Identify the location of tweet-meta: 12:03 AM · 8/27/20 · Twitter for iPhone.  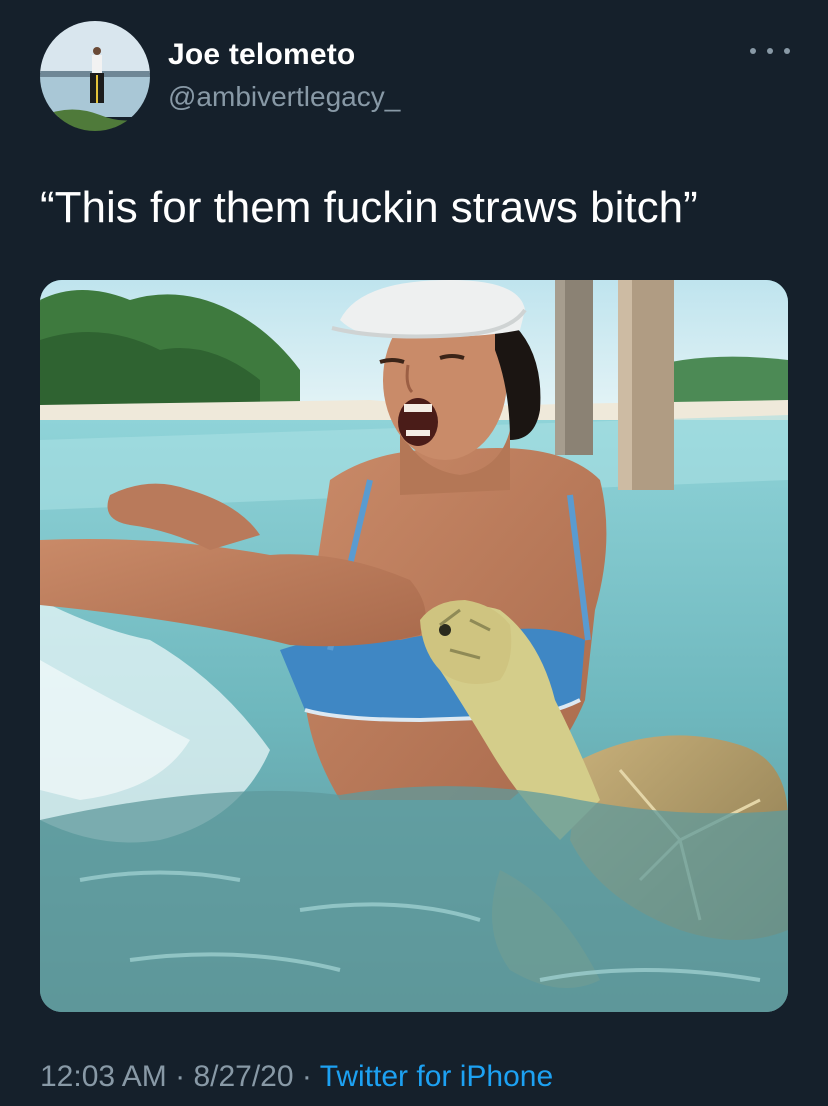
(296, 1077).